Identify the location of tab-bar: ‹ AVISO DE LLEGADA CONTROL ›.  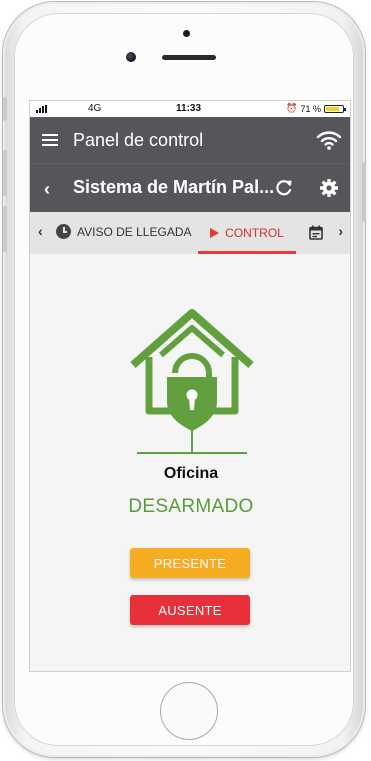
(190, 233).